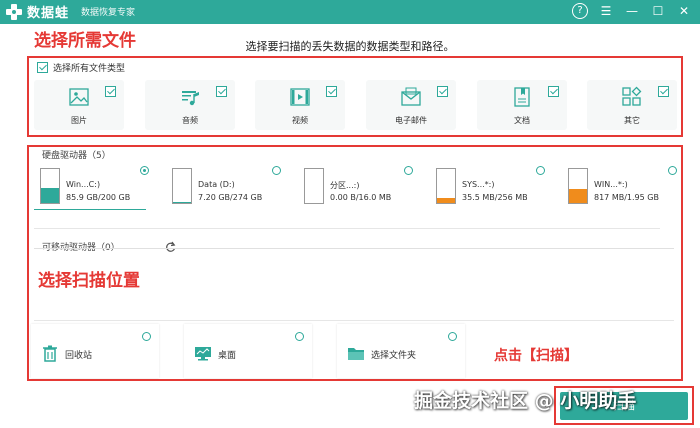  I want to click on file-type-card: 视频, so click(300, 105).